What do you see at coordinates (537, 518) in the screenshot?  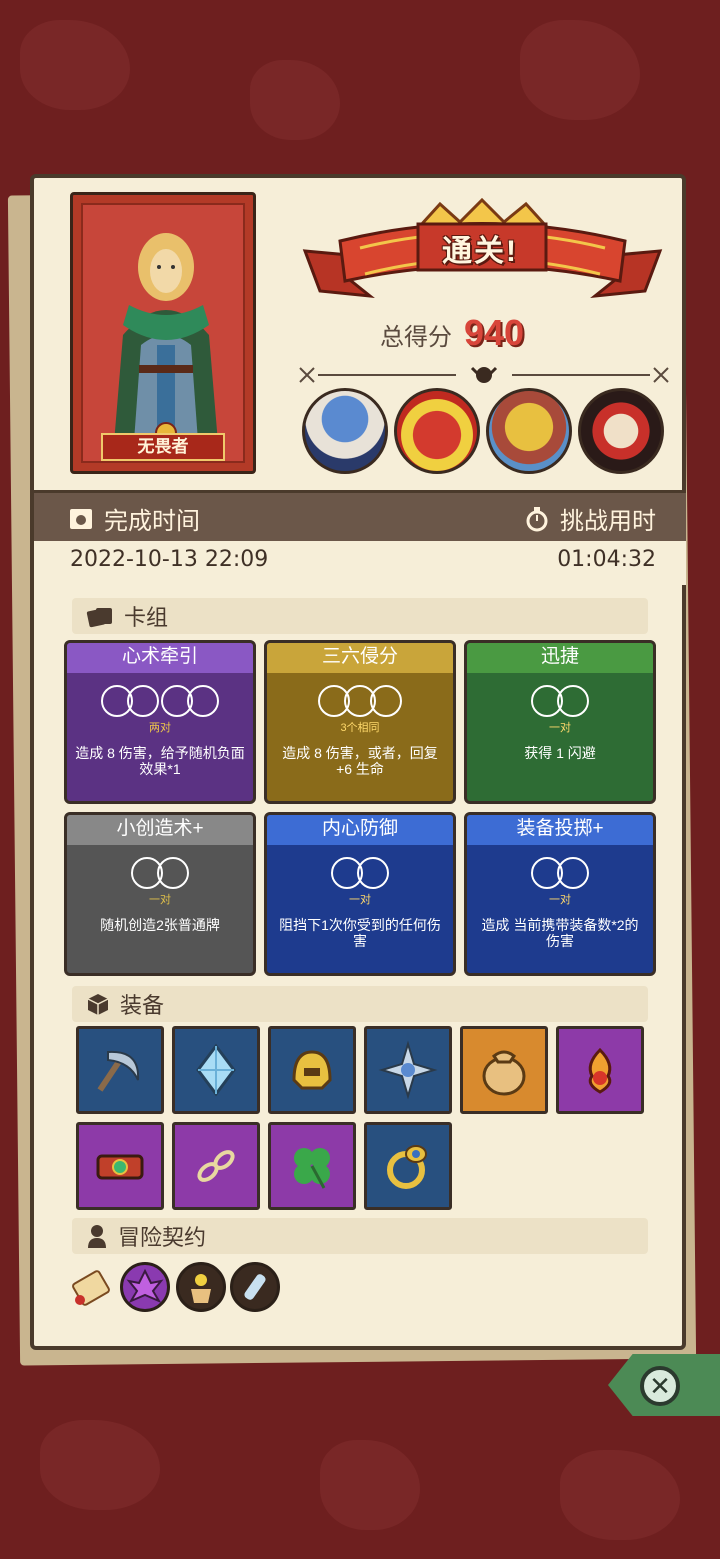 I see `stopwatch-icon` at bounding box center [537, 518].